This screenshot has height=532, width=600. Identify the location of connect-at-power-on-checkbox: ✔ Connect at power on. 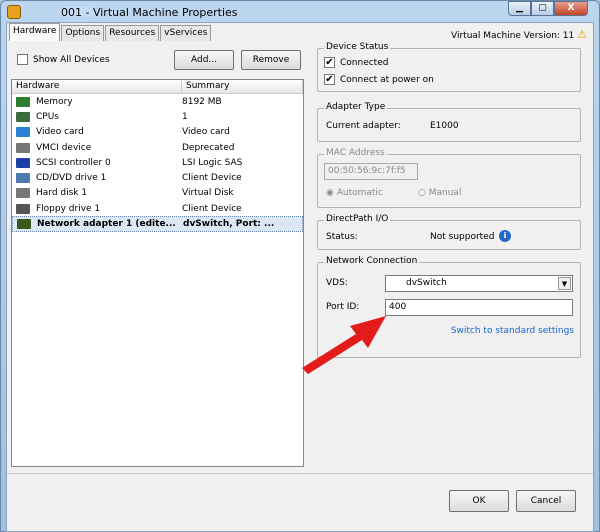
(379, 79).